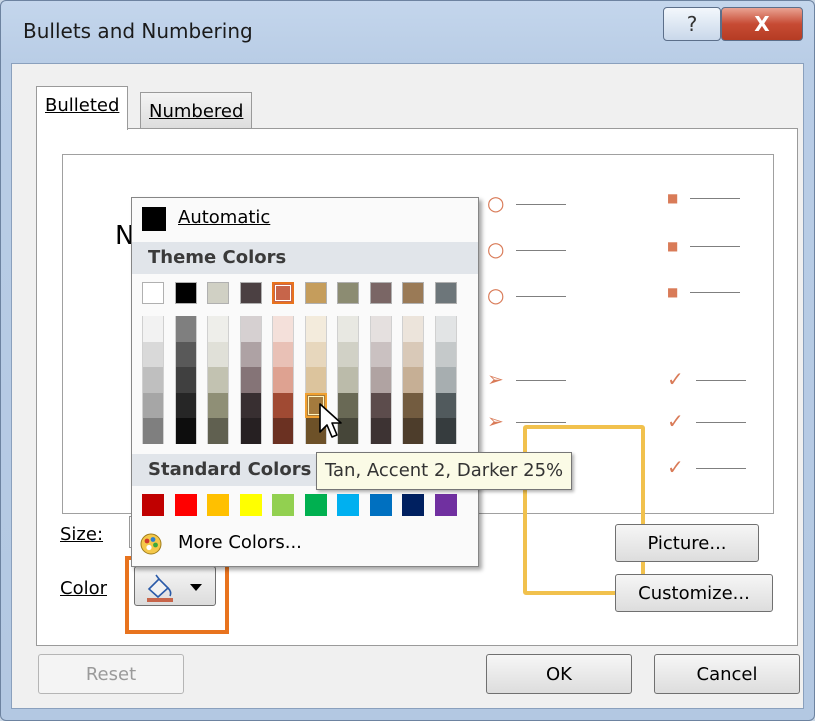 The height and width of the screenshot is (721, 815). What do you see at coordinates (305, 218) in the screenshot?
I see `automatic-color-item: Automatic` at bounding box center [305, 218].